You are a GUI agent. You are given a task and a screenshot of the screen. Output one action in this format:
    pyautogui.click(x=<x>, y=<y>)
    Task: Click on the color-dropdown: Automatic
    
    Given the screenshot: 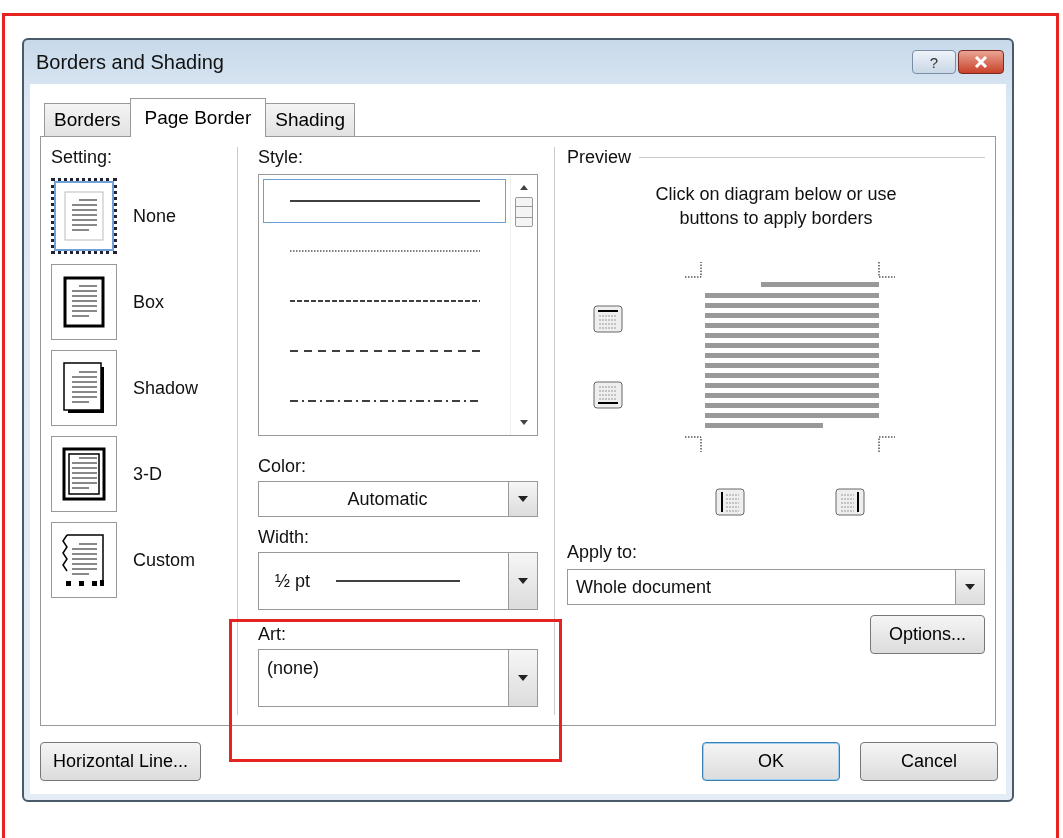 What is the action you would take?
    pyautogui.click(x=398, y=499)
    